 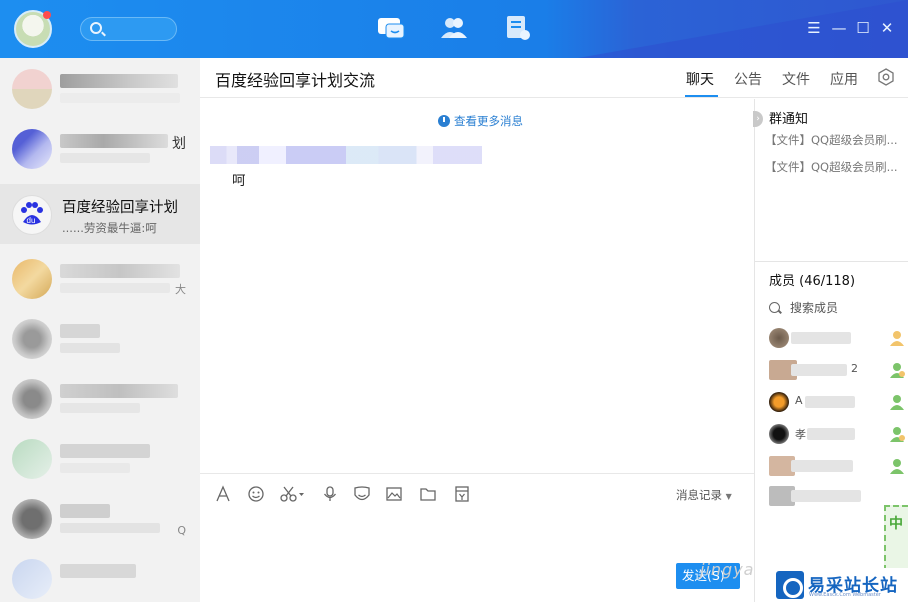 I want to click on member-row: 2, so click(x=837, y=370).